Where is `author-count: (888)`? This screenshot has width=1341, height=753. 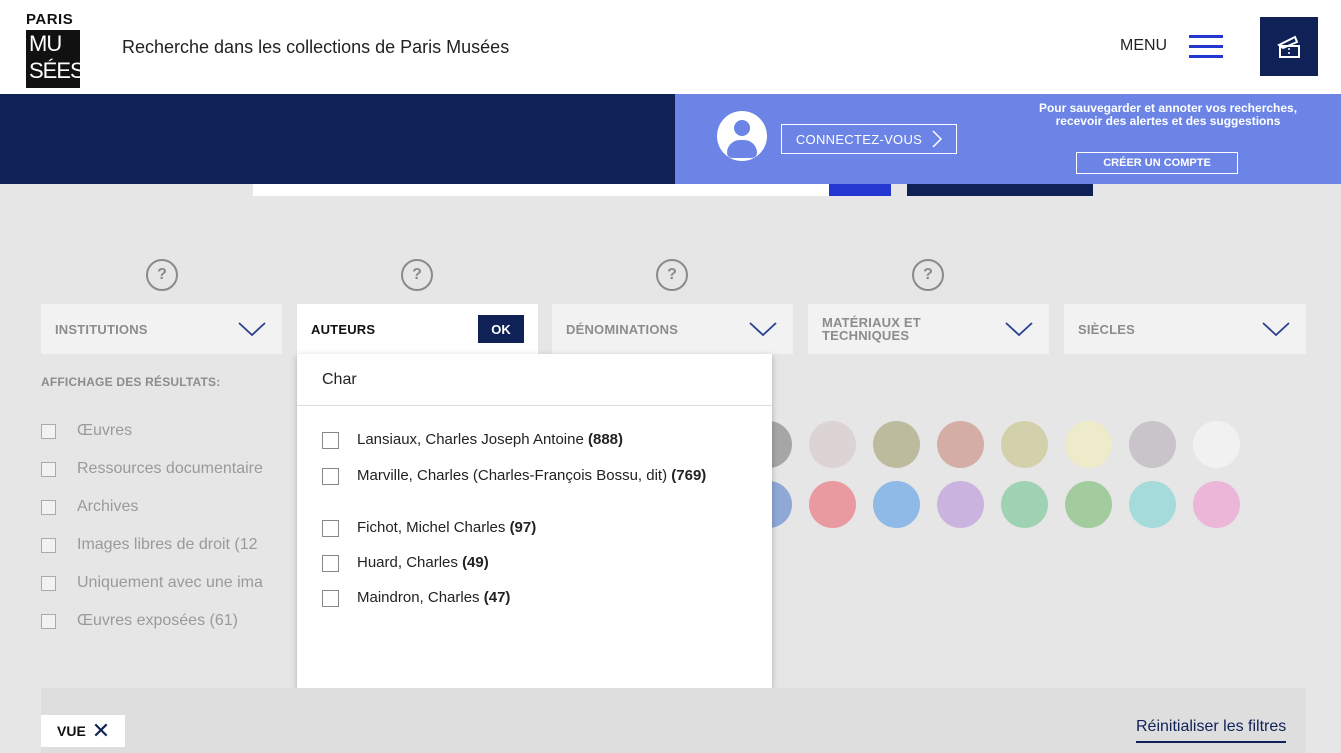
author-count: (888) is located at coordinates (606, 439).